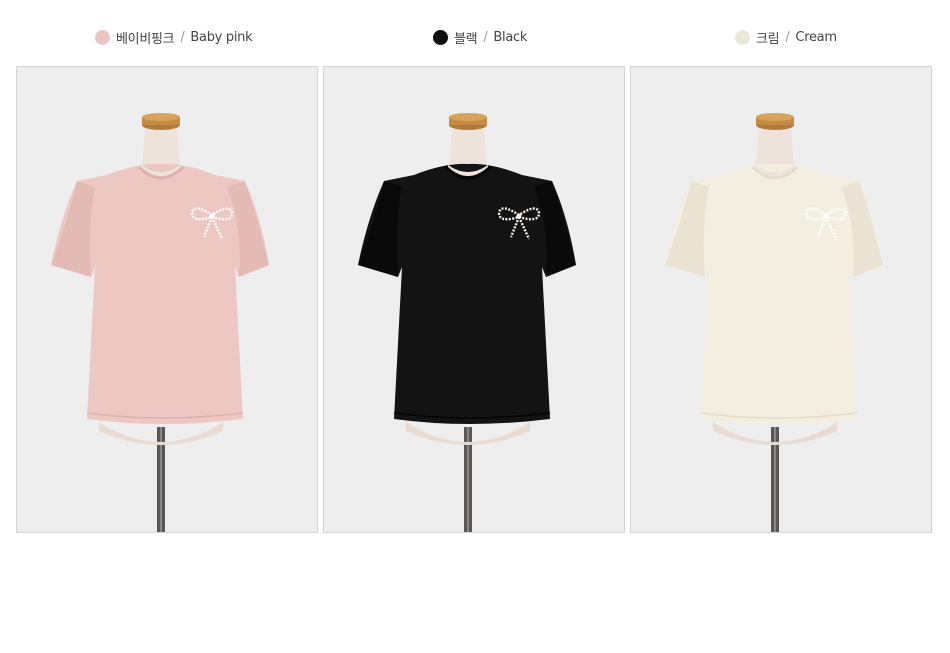 The width and height of the screenshot is (950, 653). What do you see at coordinates (816, 37) in the screenshot?
I see `color-name-en: Cream` at bounding box center [816, 37].